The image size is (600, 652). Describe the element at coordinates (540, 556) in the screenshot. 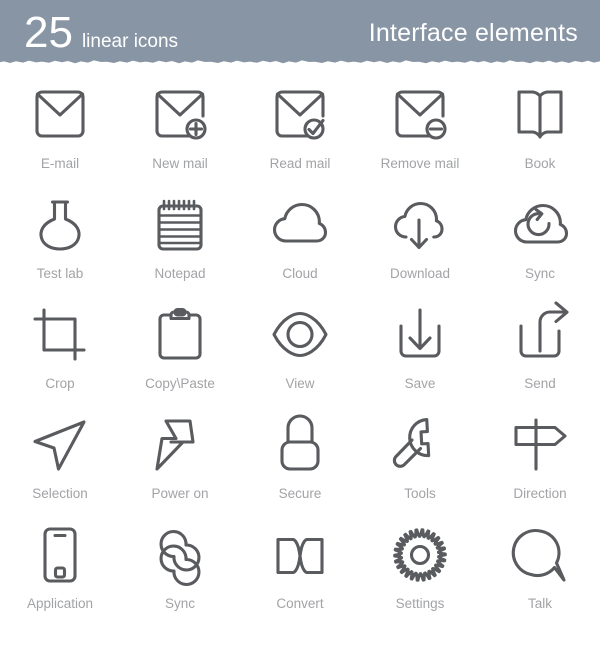

I see `speech-bubble-icon` at that location.